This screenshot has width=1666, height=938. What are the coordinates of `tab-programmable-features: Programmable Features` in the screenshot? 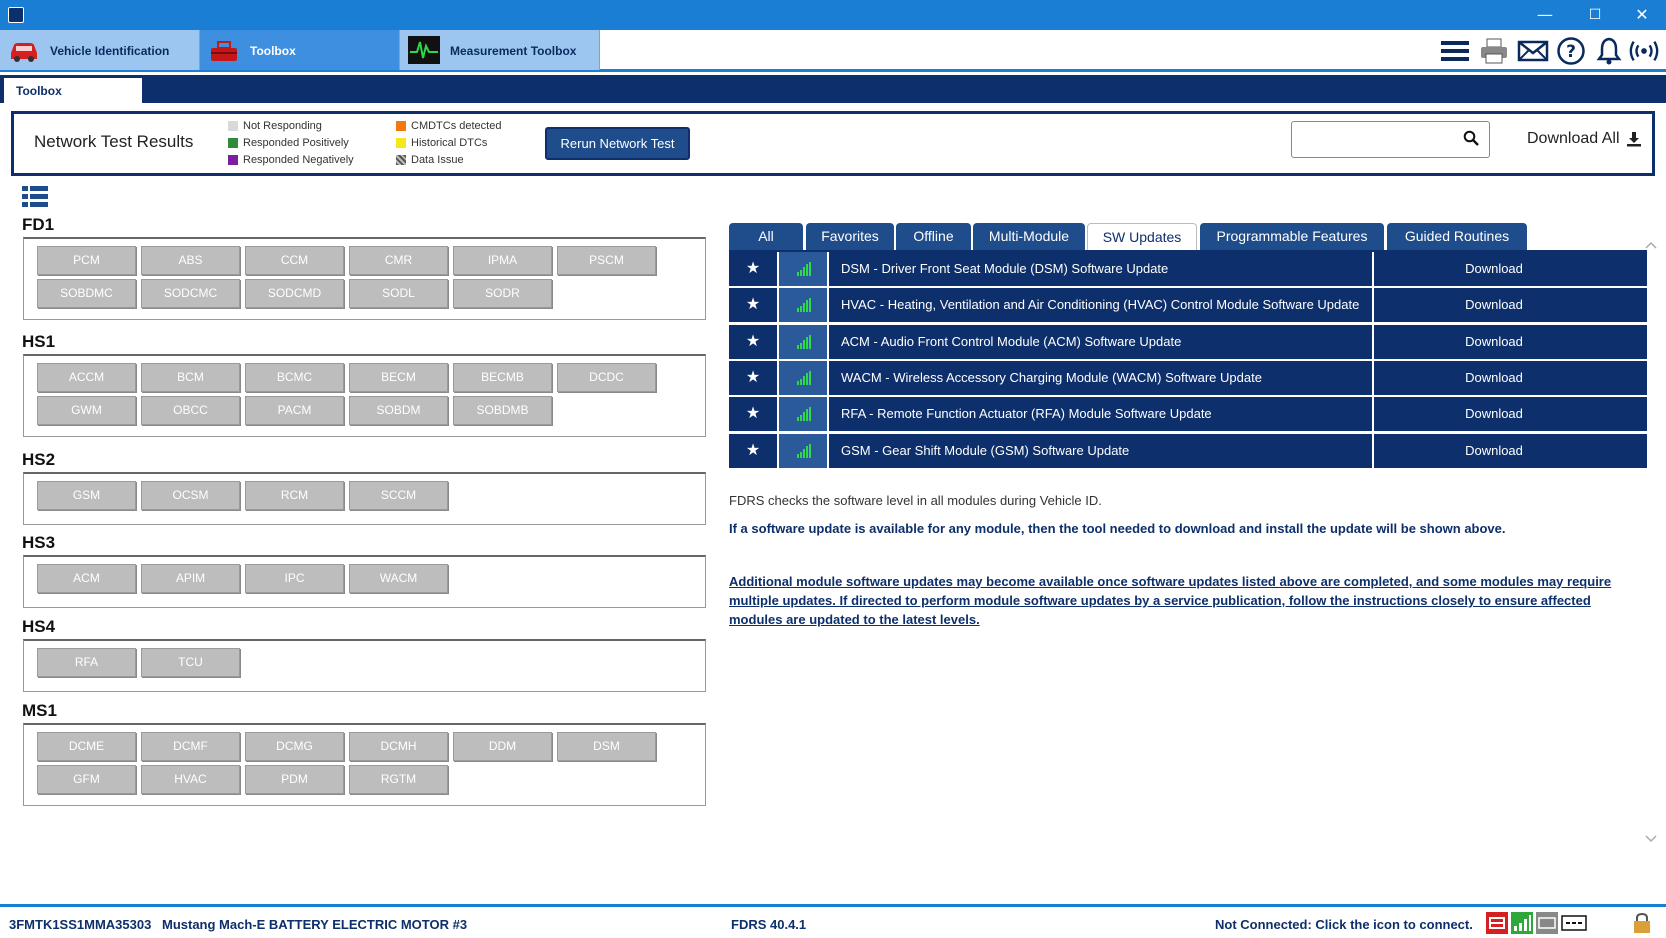 It's located at (1292, 237).